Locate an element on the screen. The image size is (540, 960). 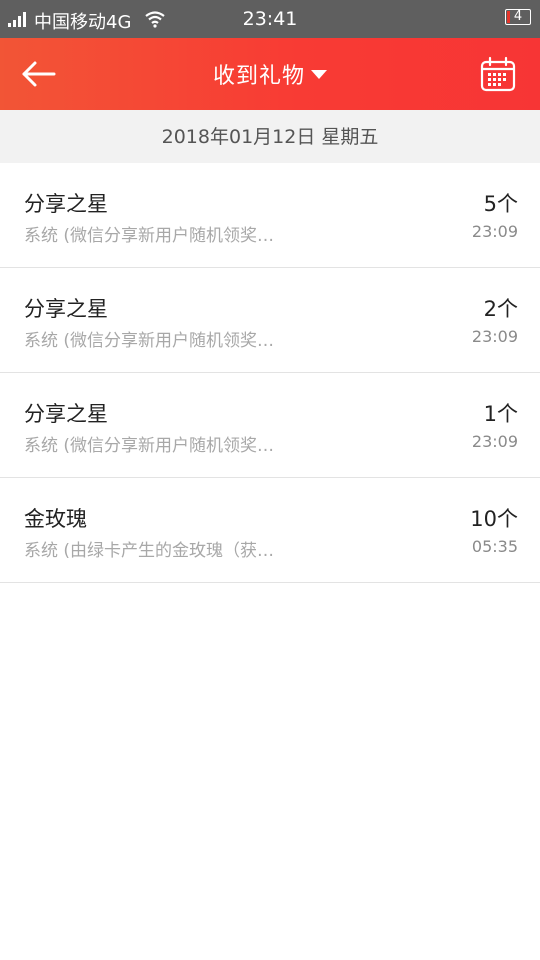
clock: 23:41 is located at coordinates (270, 19).